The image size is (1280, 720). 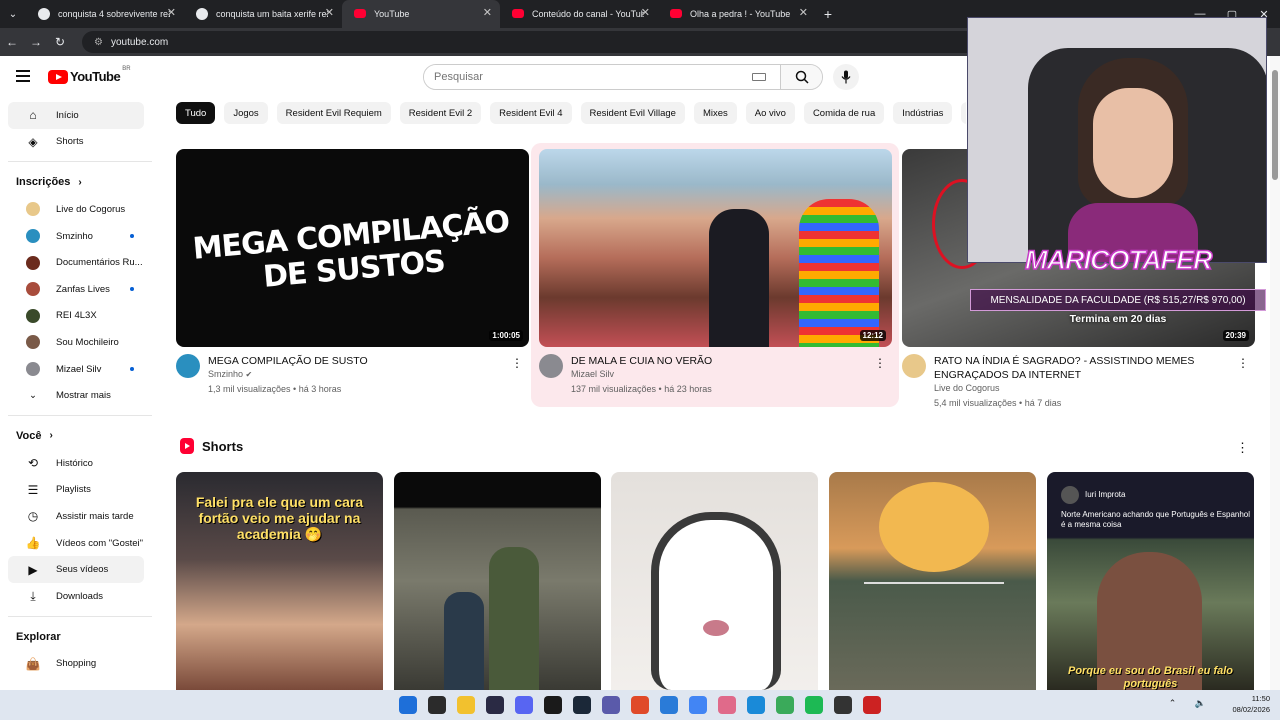 What do you see at coordinates (51, 436) in the screenshot?
I see `chevron-right-icon: ›` at bounding box center [51, 436].